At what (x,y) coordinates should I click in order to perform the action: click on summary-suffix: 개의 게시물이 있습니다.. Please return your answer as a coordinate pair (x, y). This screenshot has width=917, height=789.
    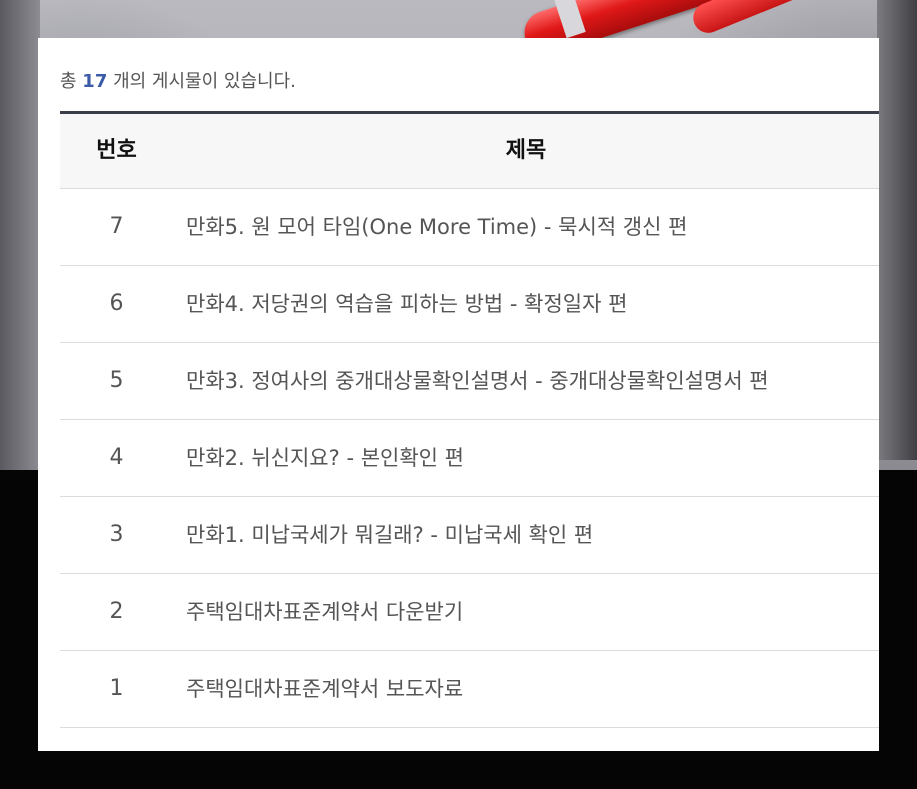
    Looking at the image, I should click on (204, 81).